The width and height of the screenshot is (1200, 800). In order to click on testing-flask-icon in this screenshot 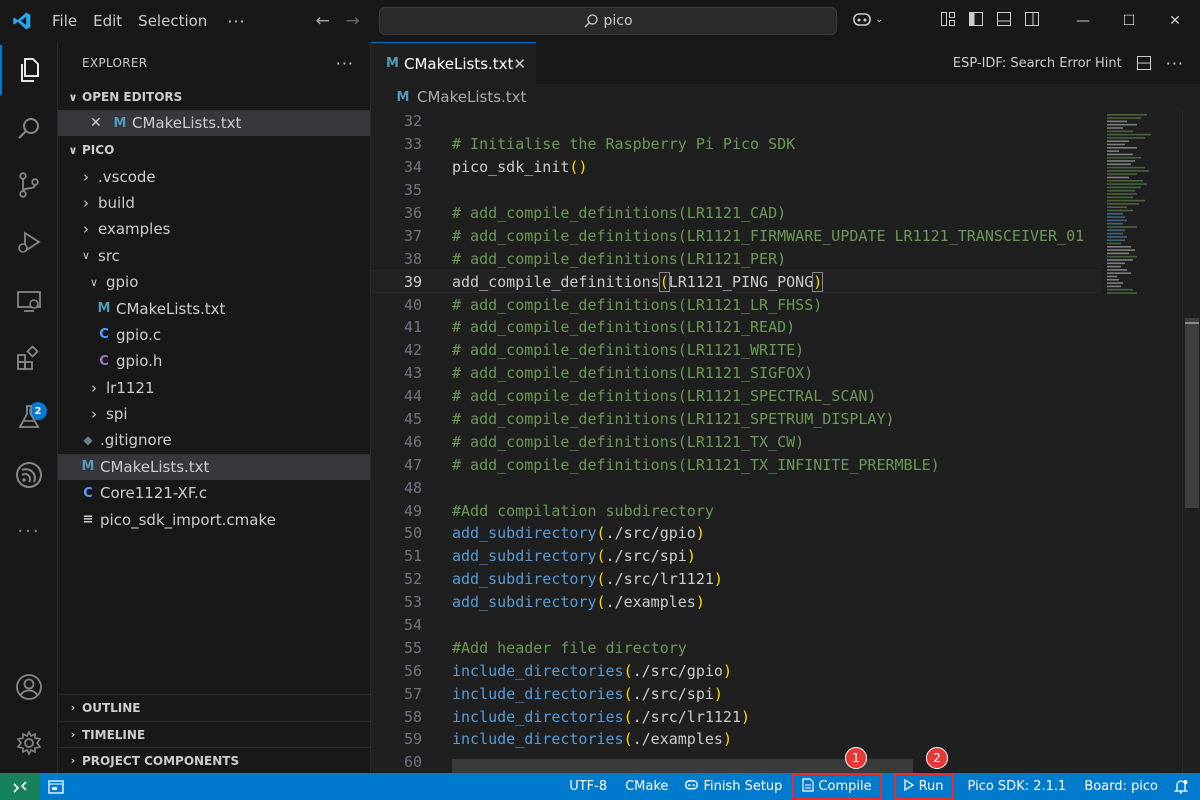, I will do `click(29, 417)`.